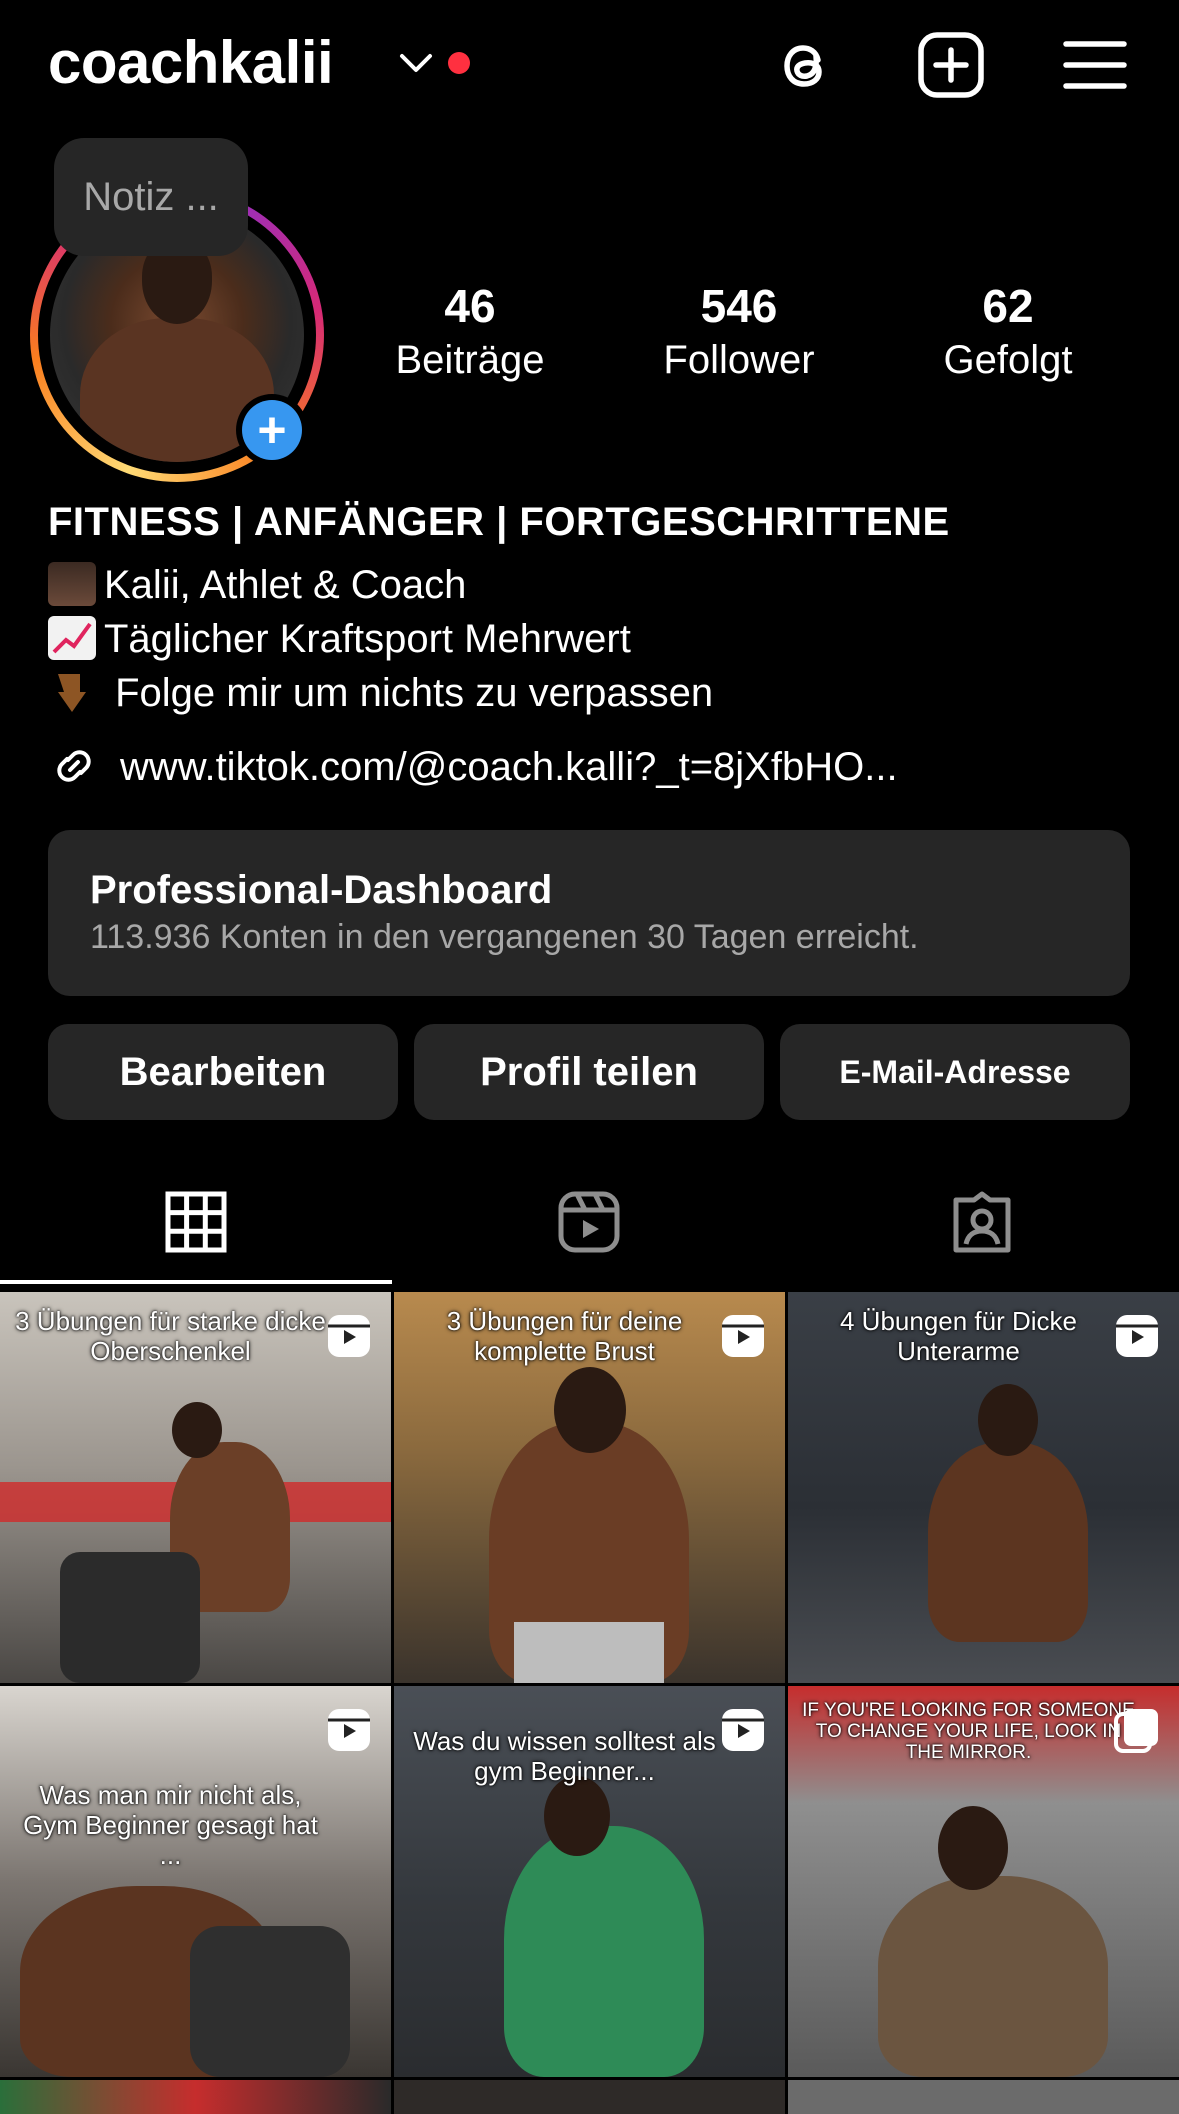  Describe the element at coordinates (589, 1072) in the screenshot. I see `share-profile-button: Profil teilen` at that location.